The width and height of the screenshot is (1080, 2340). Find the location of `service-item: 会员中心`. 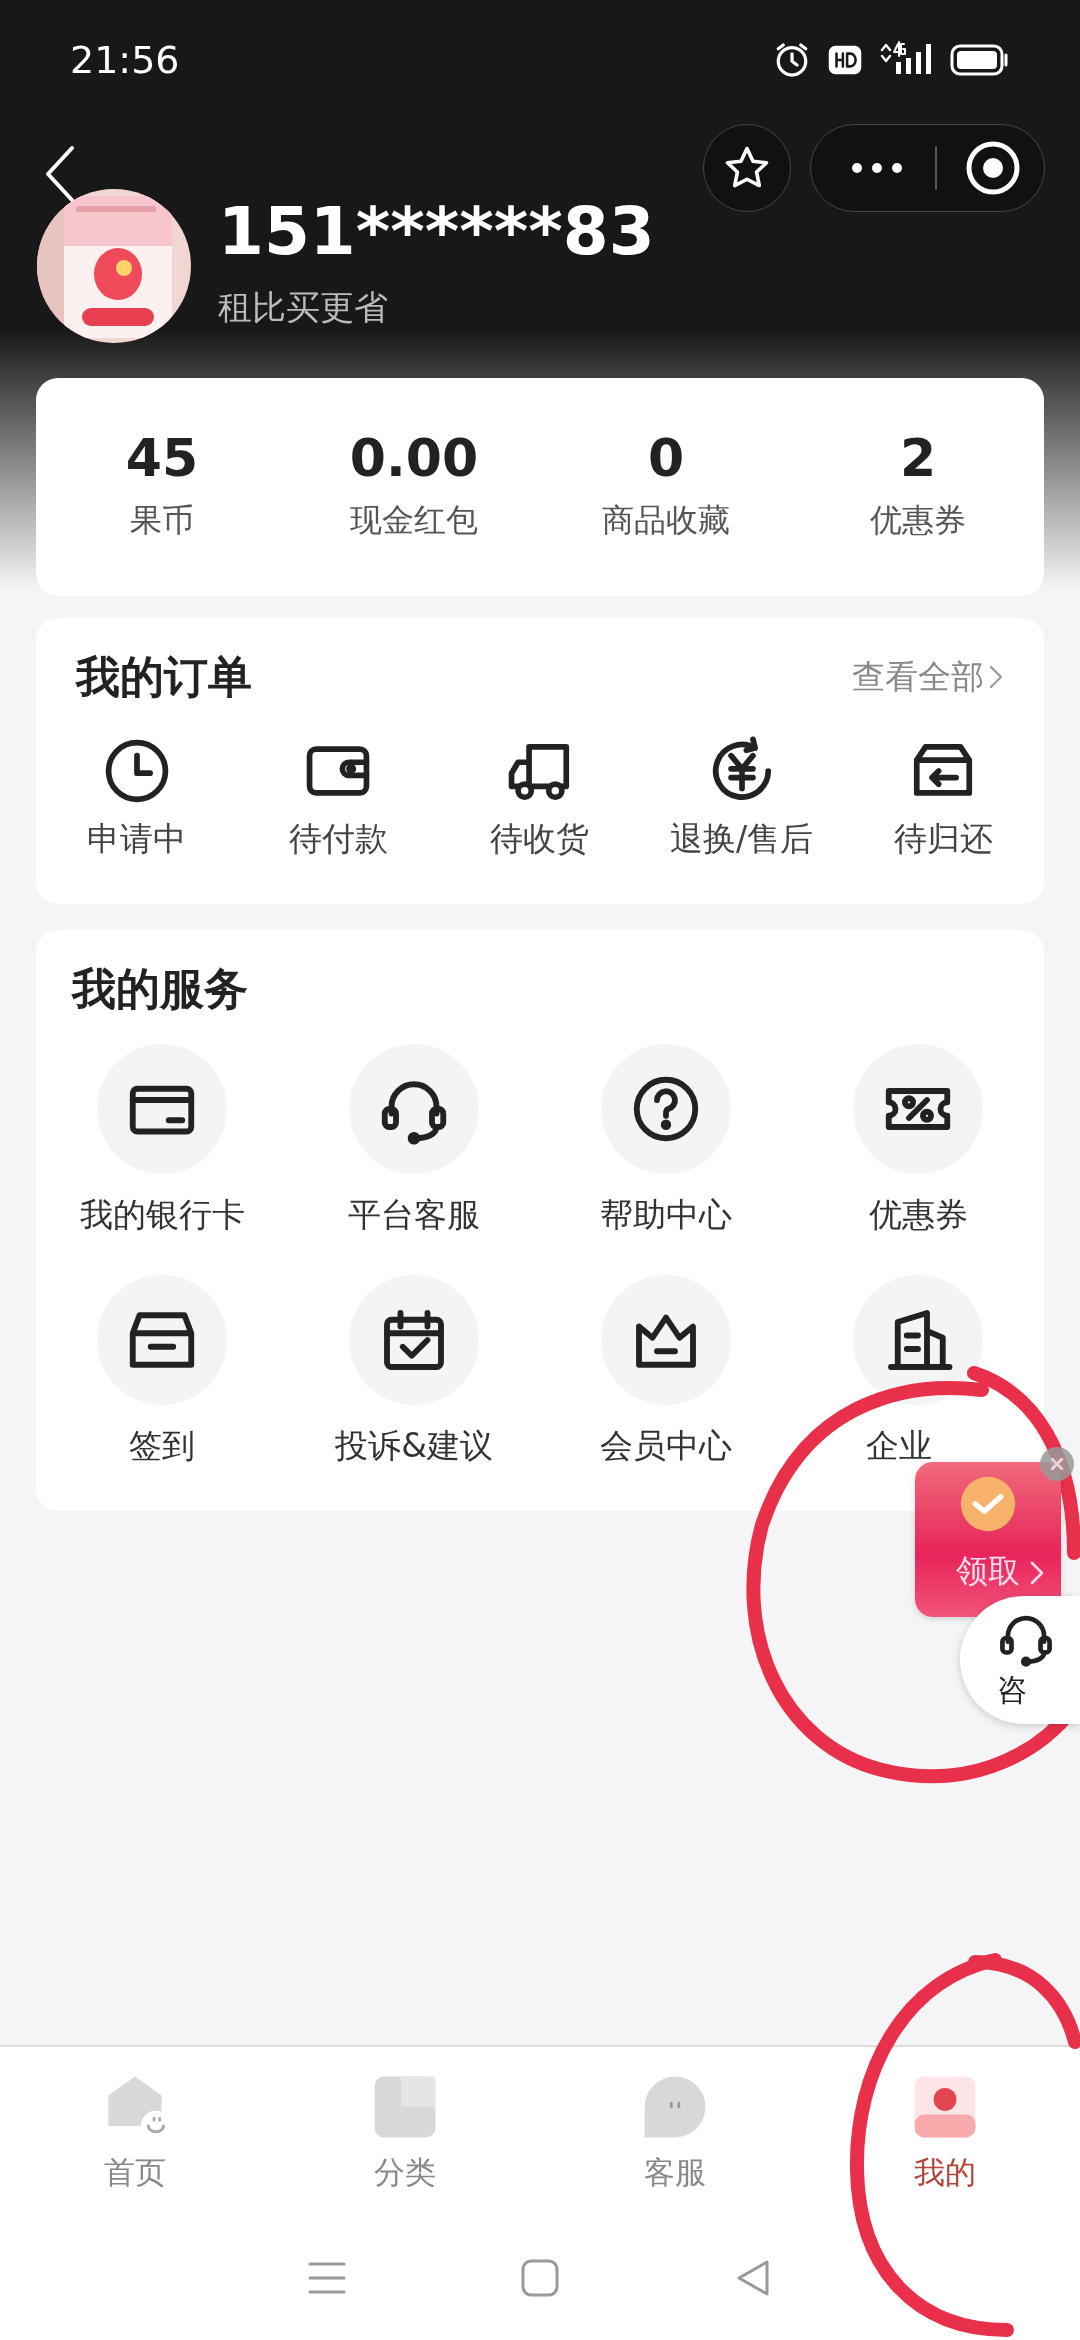

service-item: 会员中心 is located at coordinates (666, 1373).